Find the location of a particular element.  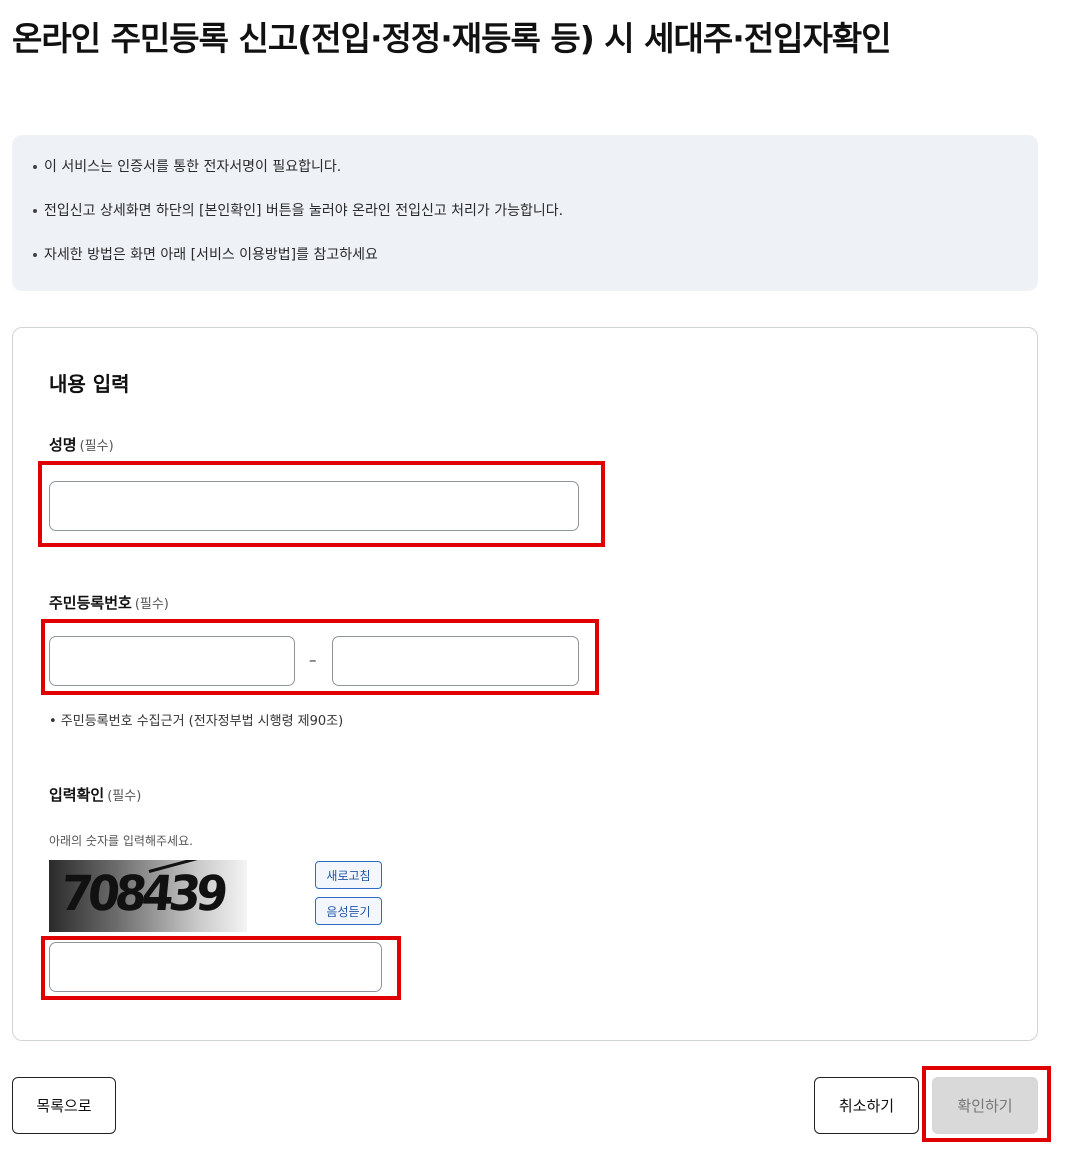

captcha-image: 708439 is located at coordinates (148, 896).